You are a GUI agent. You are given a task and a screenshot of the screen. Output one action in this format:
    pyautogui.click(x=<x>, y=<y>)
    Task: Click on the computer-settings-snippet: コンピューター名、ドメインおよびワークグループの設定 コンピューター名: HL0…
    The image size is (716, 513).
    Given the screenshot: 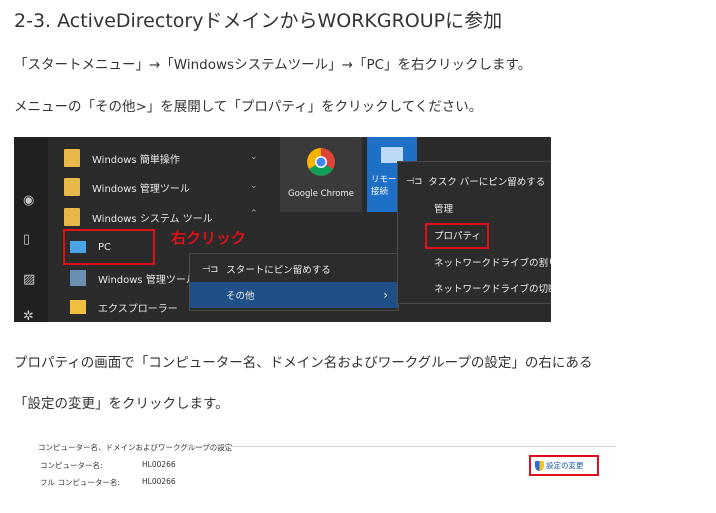 What is the action you would take?
    pyautogui.click(x=328, y=465)
    